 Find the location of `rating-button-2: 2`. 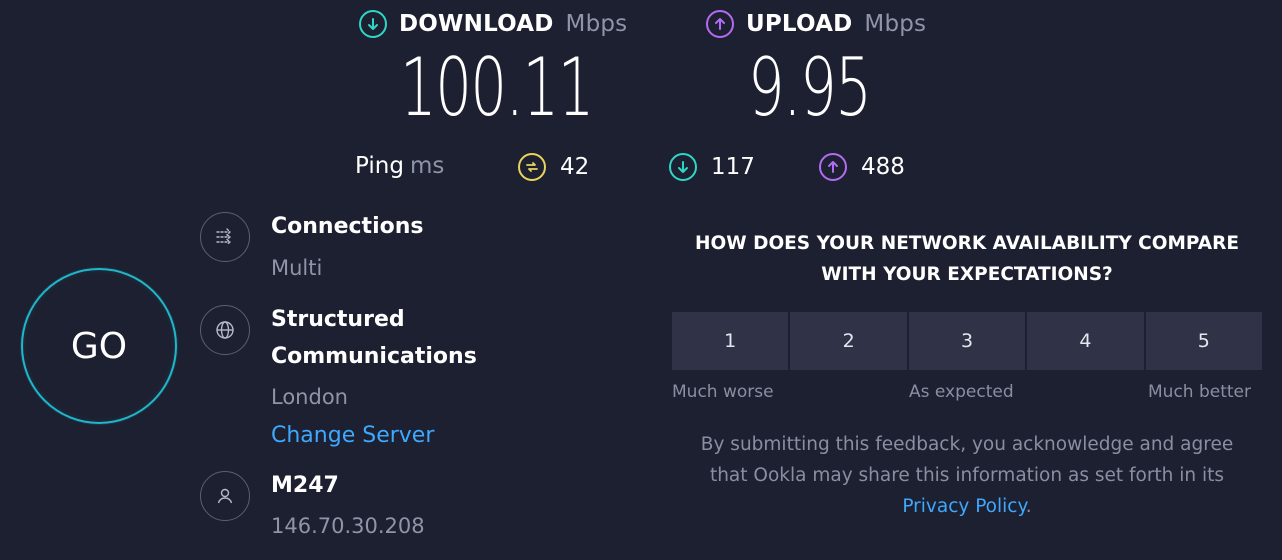

rating-button-2: 2 is located at coordinates (848, 341).